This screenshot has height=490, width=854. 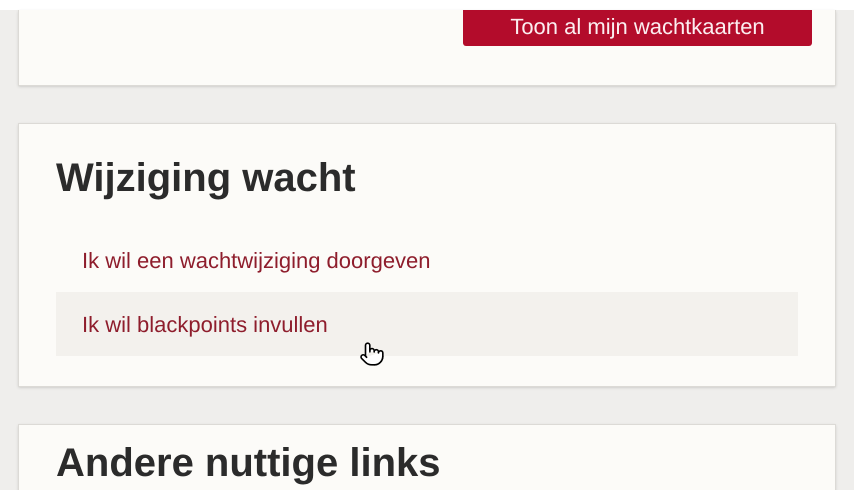 What do you see at coordinates (427, 324) in the screenshot?
I see `link-item: Ik wil blackpoints invullen` at bounding box center [427, 324].